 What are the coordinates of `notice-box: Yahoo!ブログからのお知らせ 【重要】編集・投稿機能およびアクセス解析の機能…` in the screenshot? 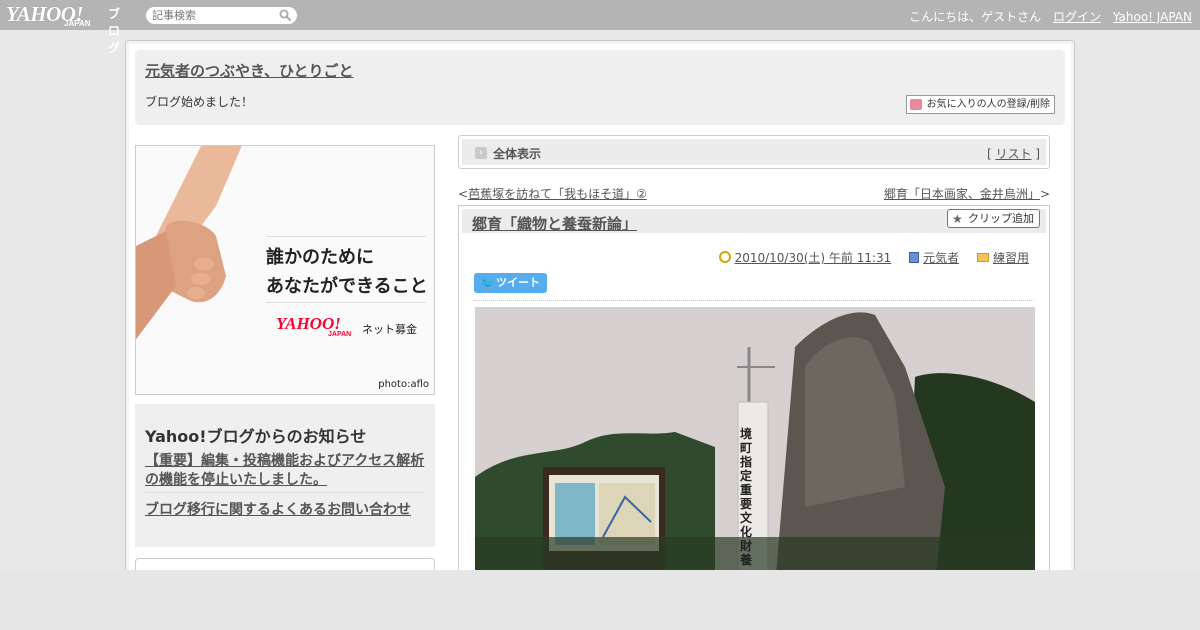 It's located at (285, 475).